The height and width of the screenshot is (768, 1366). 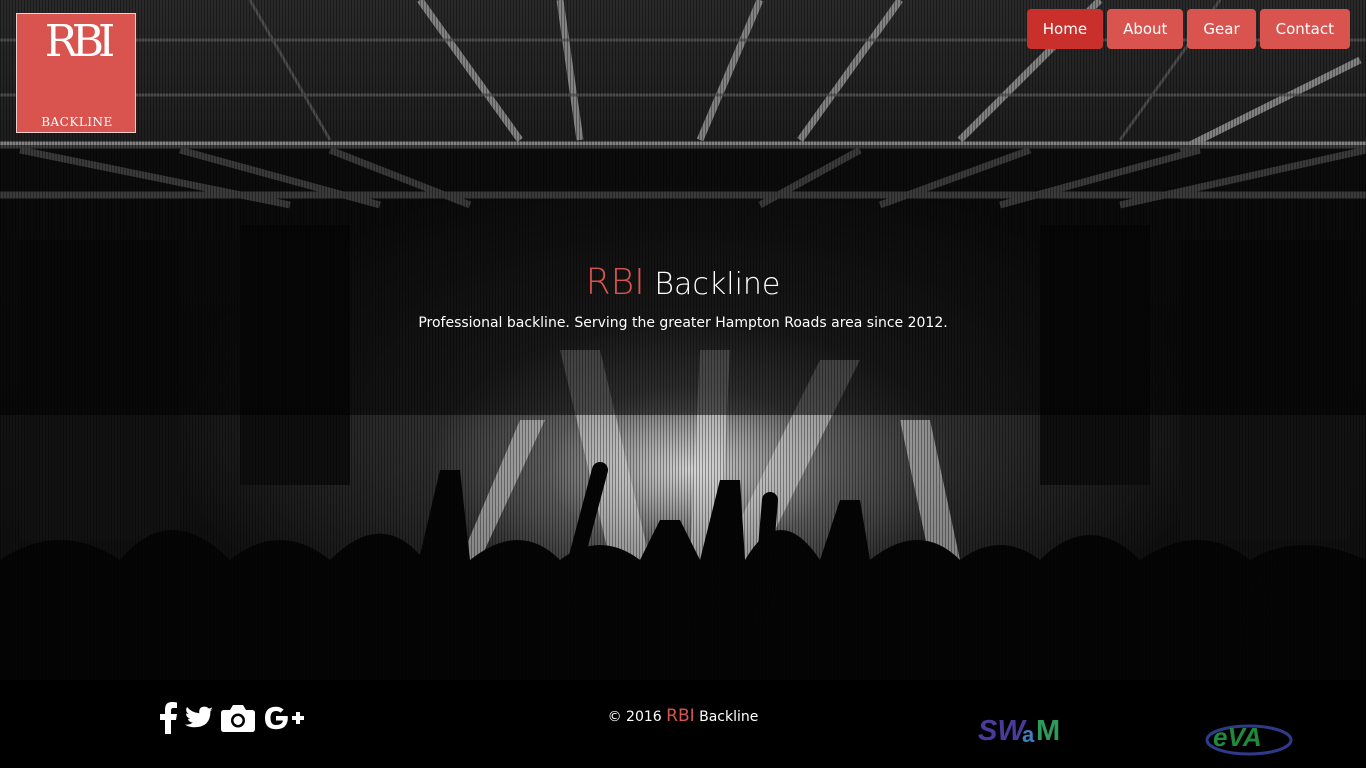 I want to click on nav-home-button: Home, so click(x=1065, y=29).